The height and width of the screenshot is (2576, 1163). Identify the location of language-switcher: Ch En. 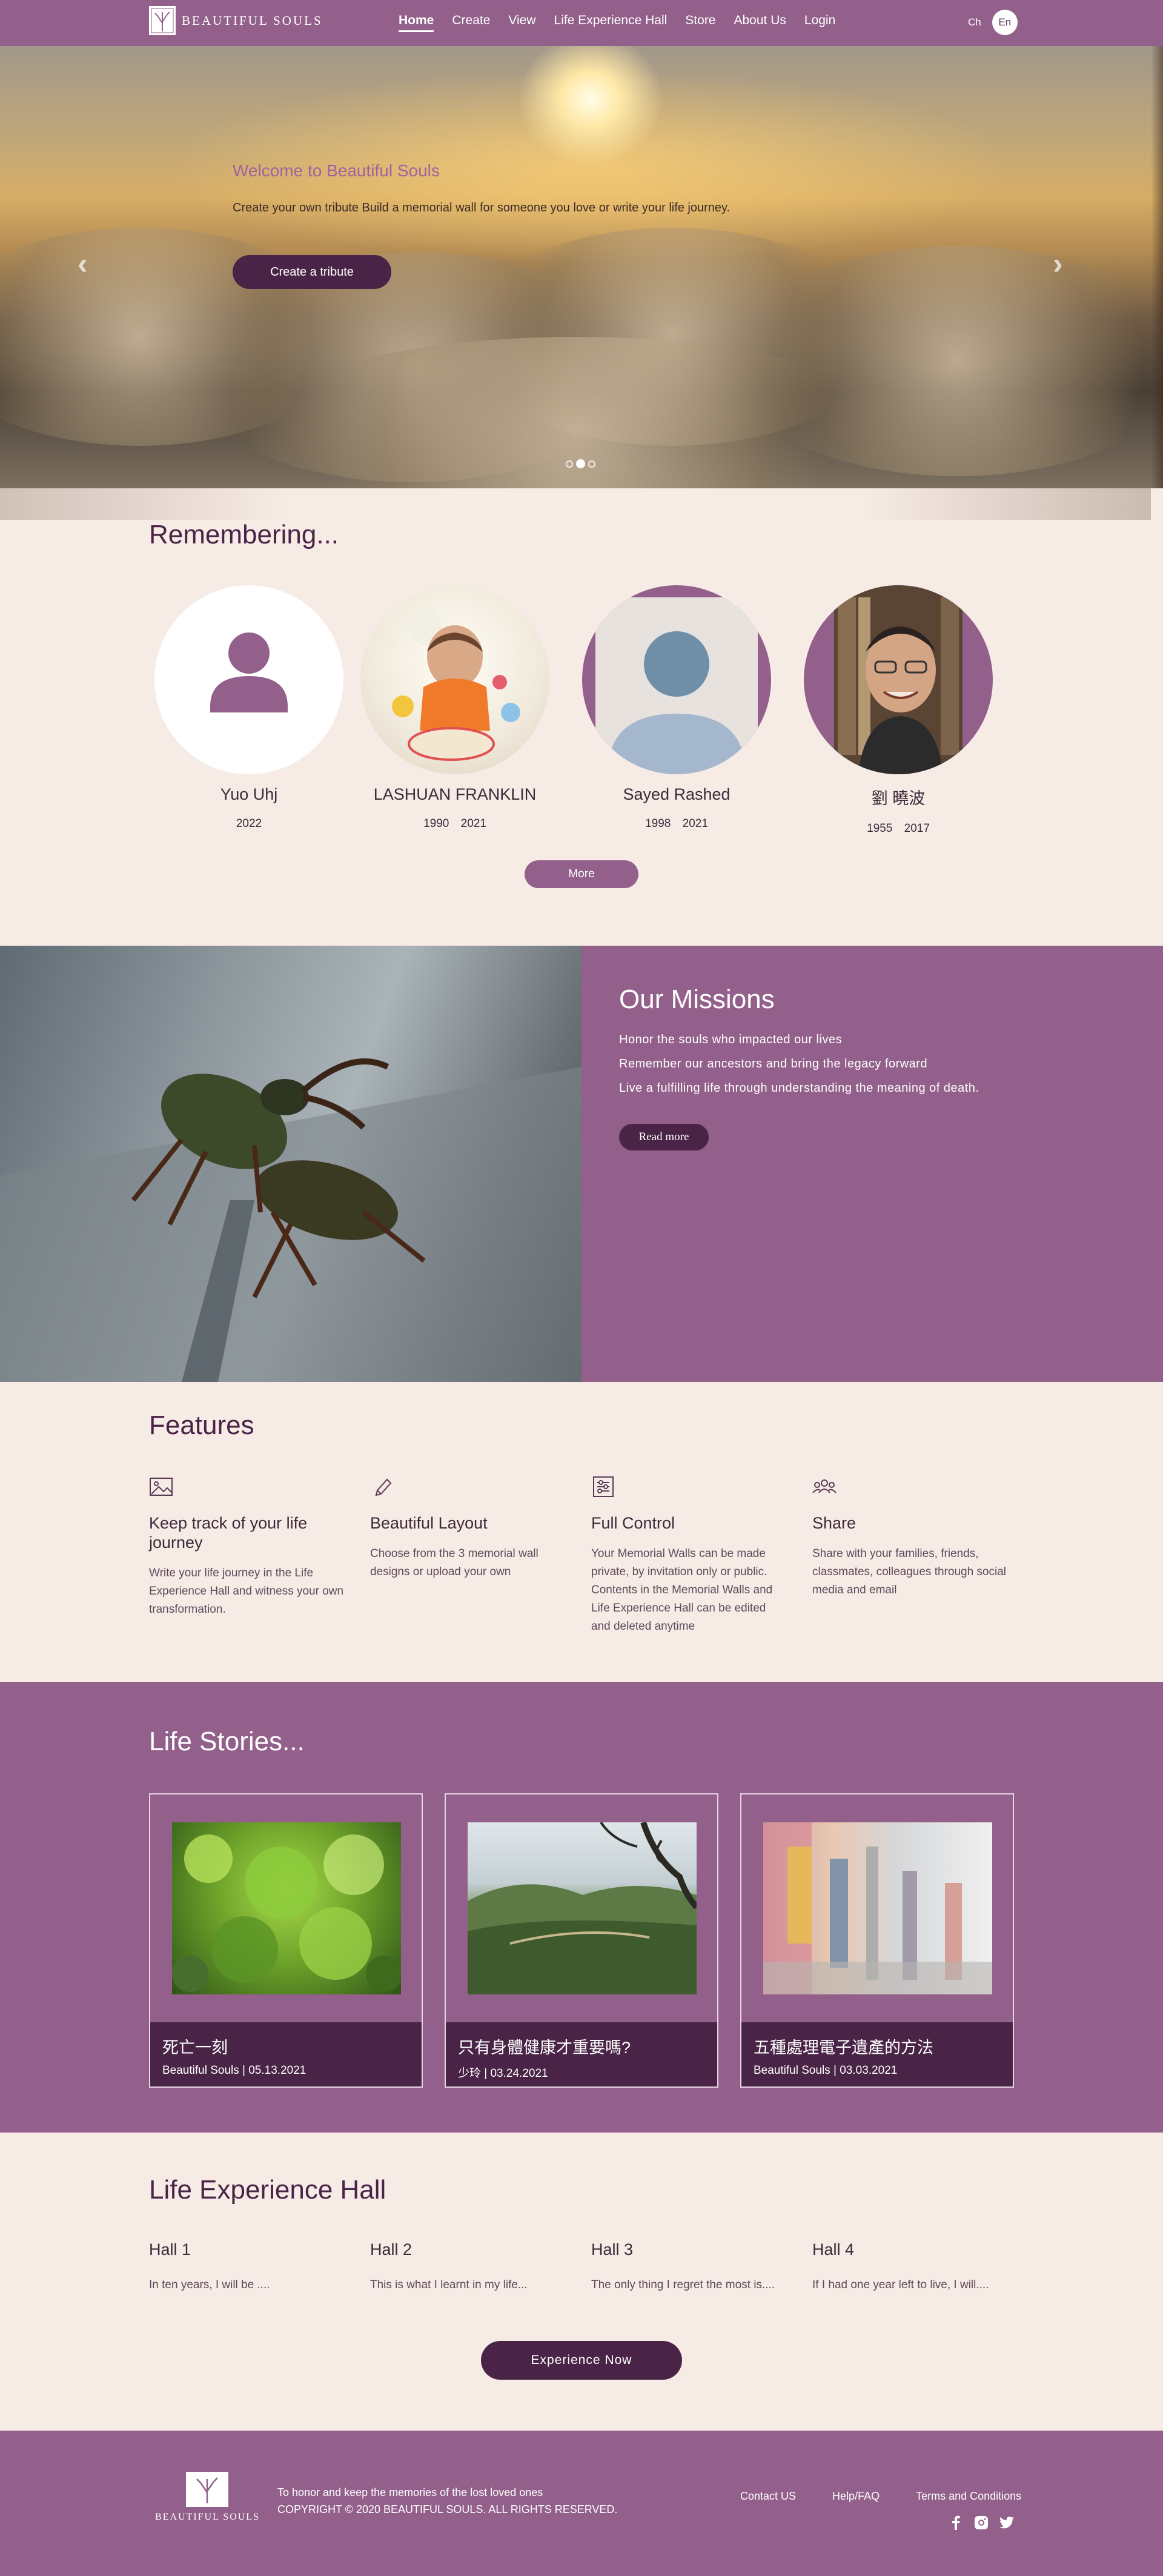
(993, 22).